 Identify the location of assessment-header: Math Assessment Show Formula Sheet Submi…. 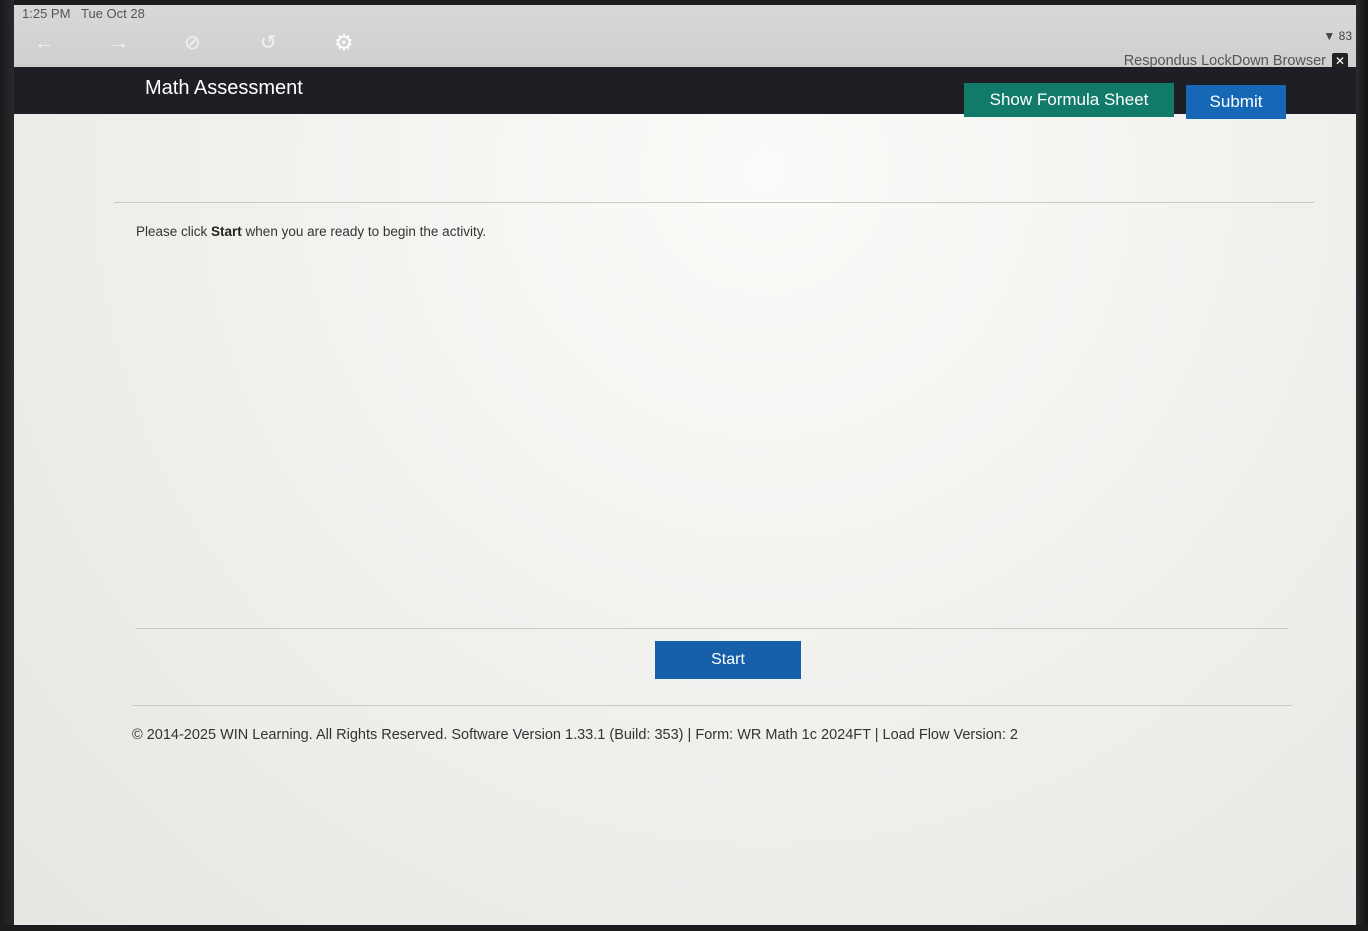
(685, 93).